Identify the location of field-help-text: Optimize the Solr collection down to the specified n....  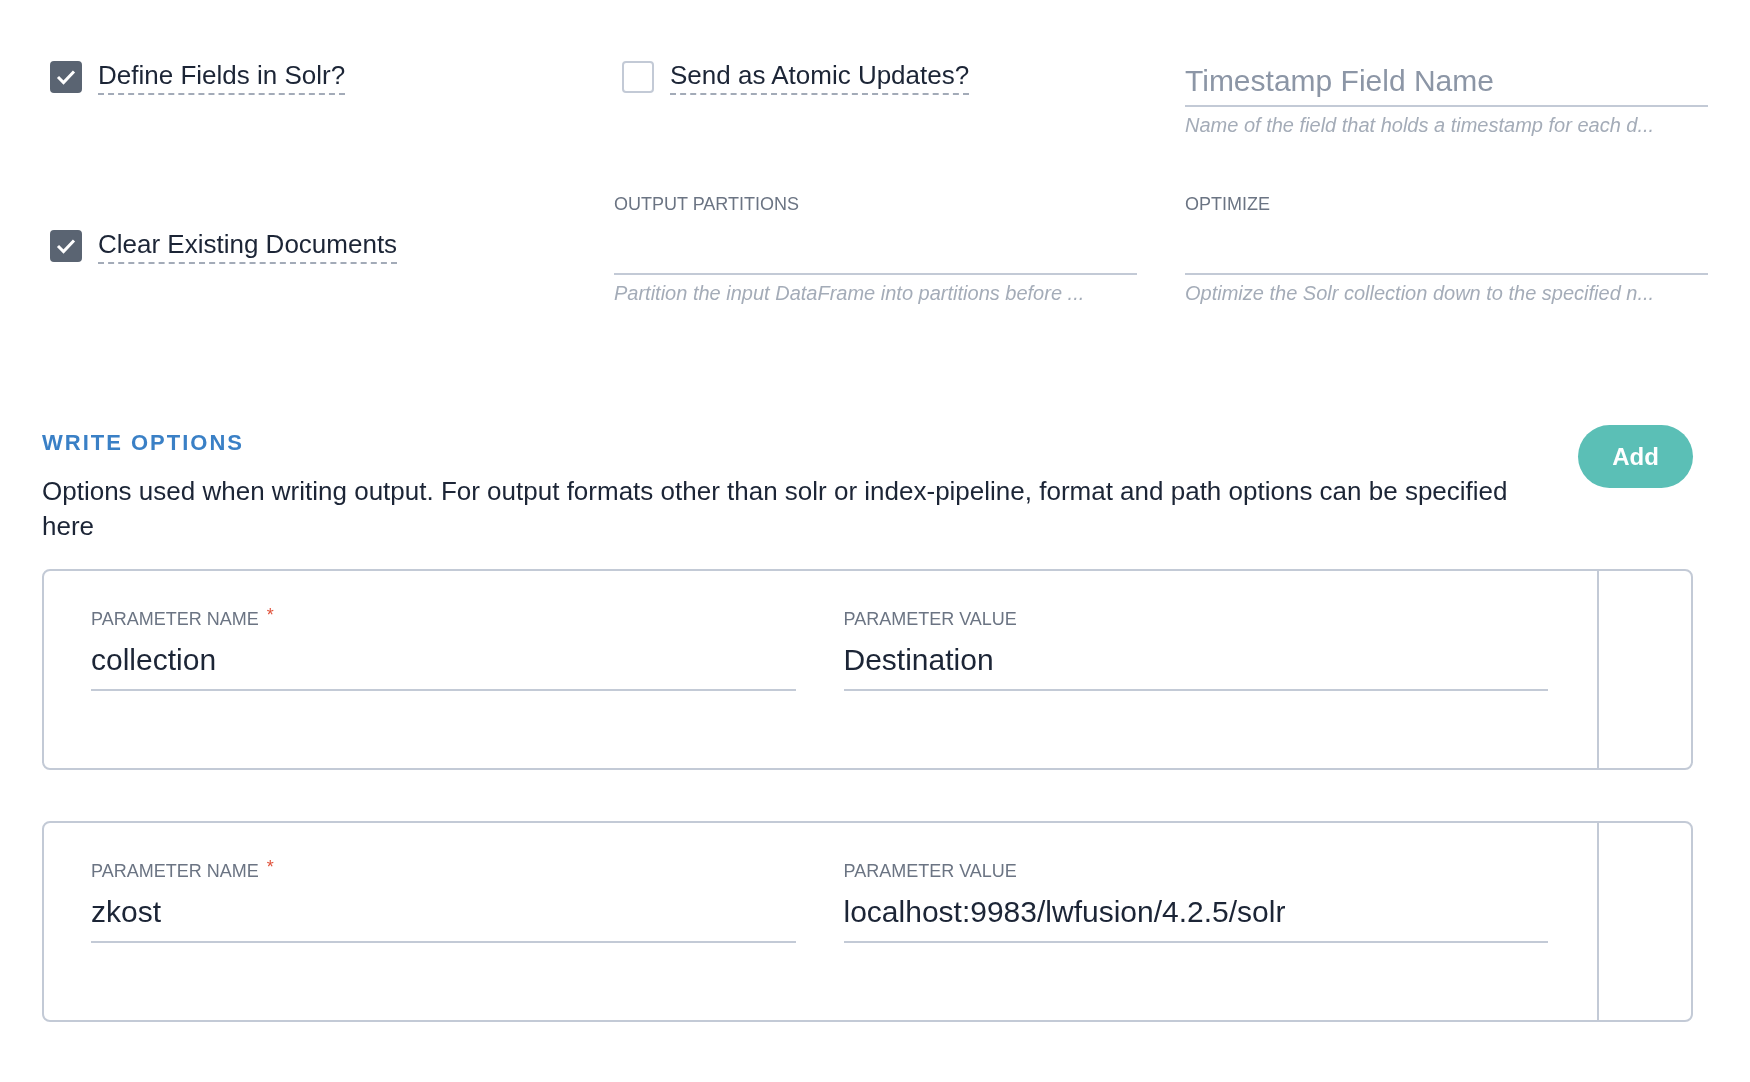
(1420, 293).